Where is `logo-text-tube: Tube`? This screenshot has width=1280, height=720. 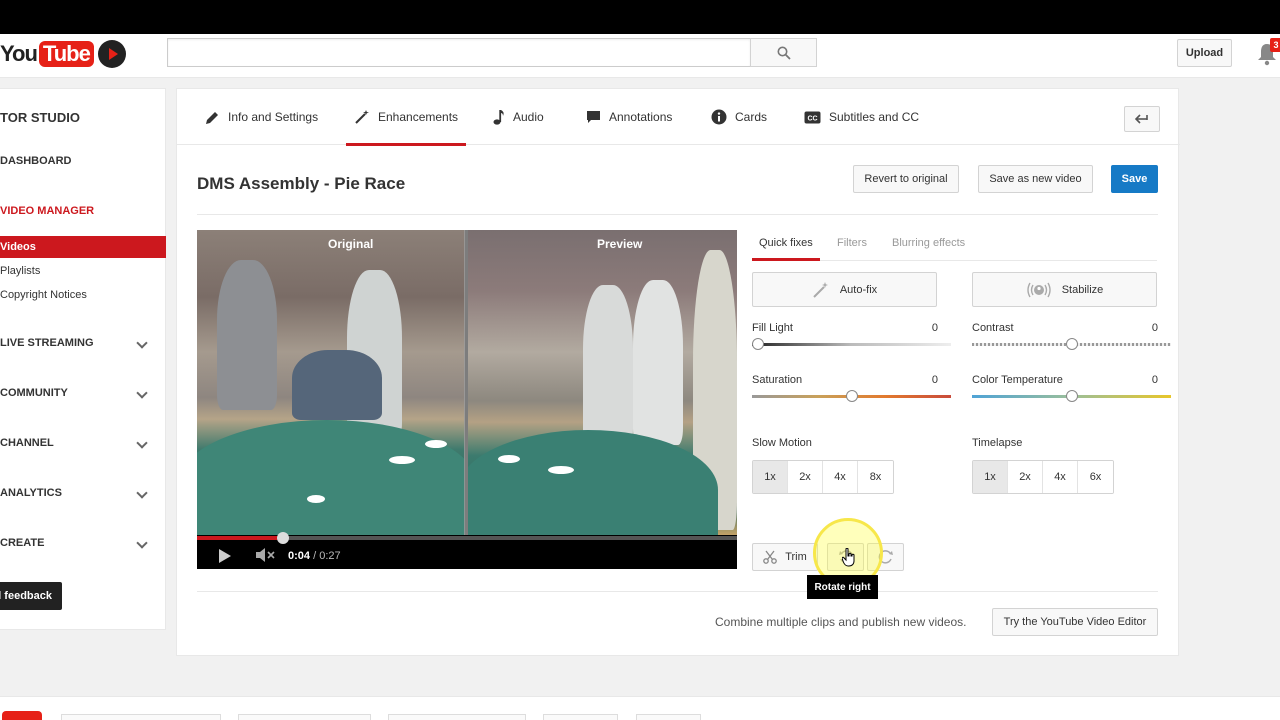 logo-text-tube: Tube is located at coordinates (66, 54).